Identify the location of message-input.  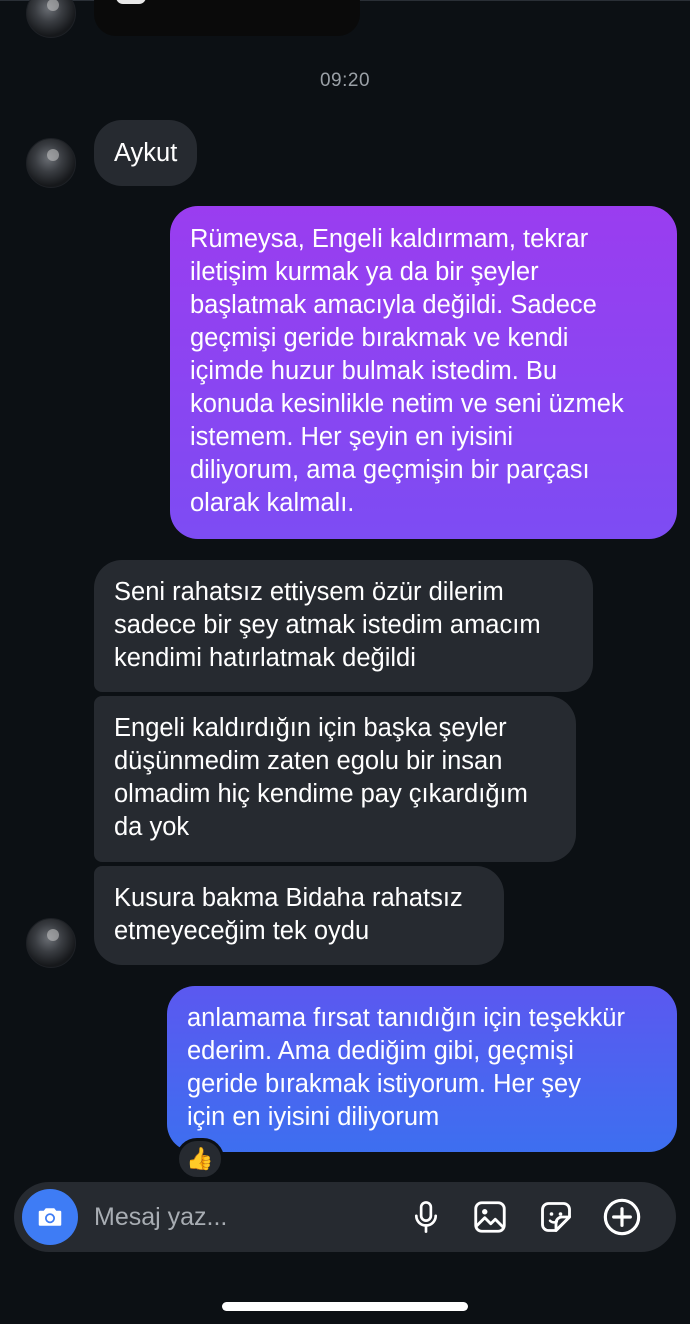
(244, 1217).